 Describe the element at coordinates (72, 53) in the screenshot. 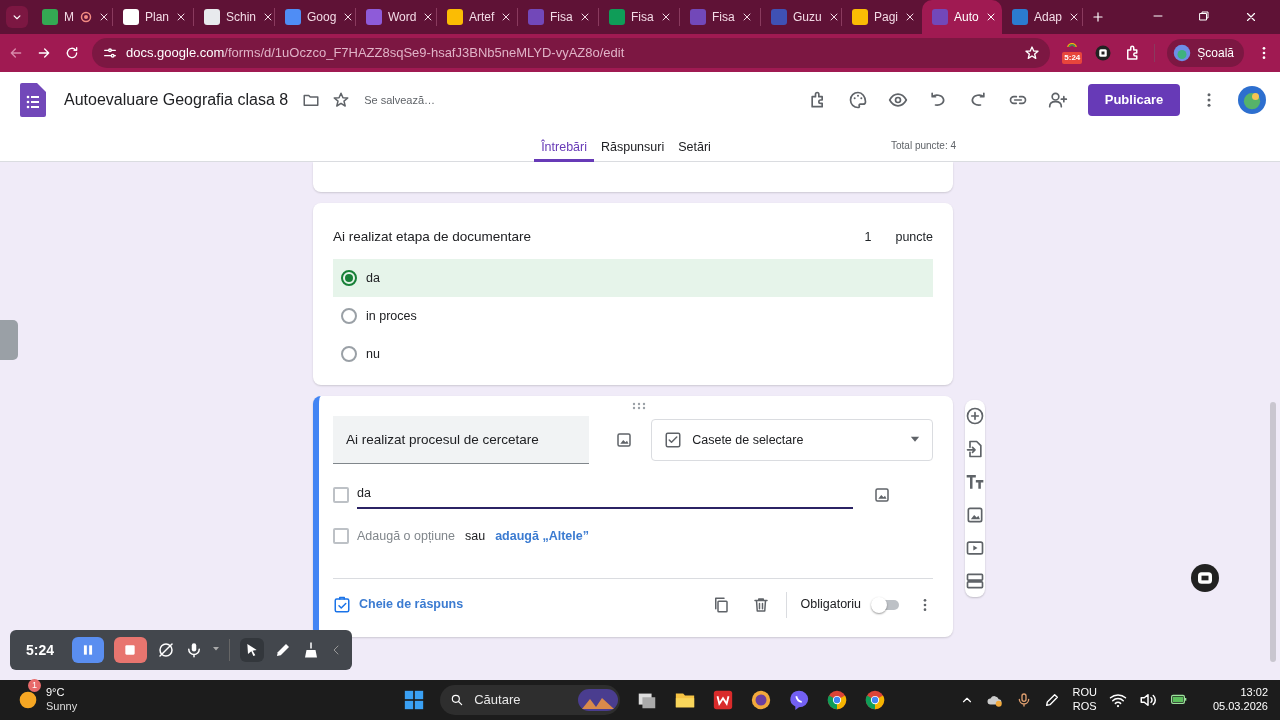

I see `reload-icon` at that location.